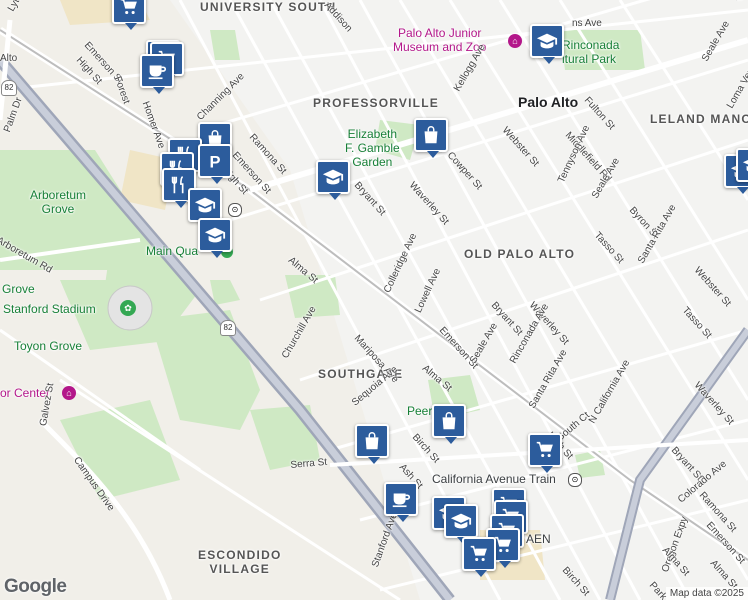 This screenshot has width=748, height=600. What do you see at coordinates (376, 103) in the screenshot?
I see `district-professorville: PROFESSORVILLE` at bounding box center [376, 103].